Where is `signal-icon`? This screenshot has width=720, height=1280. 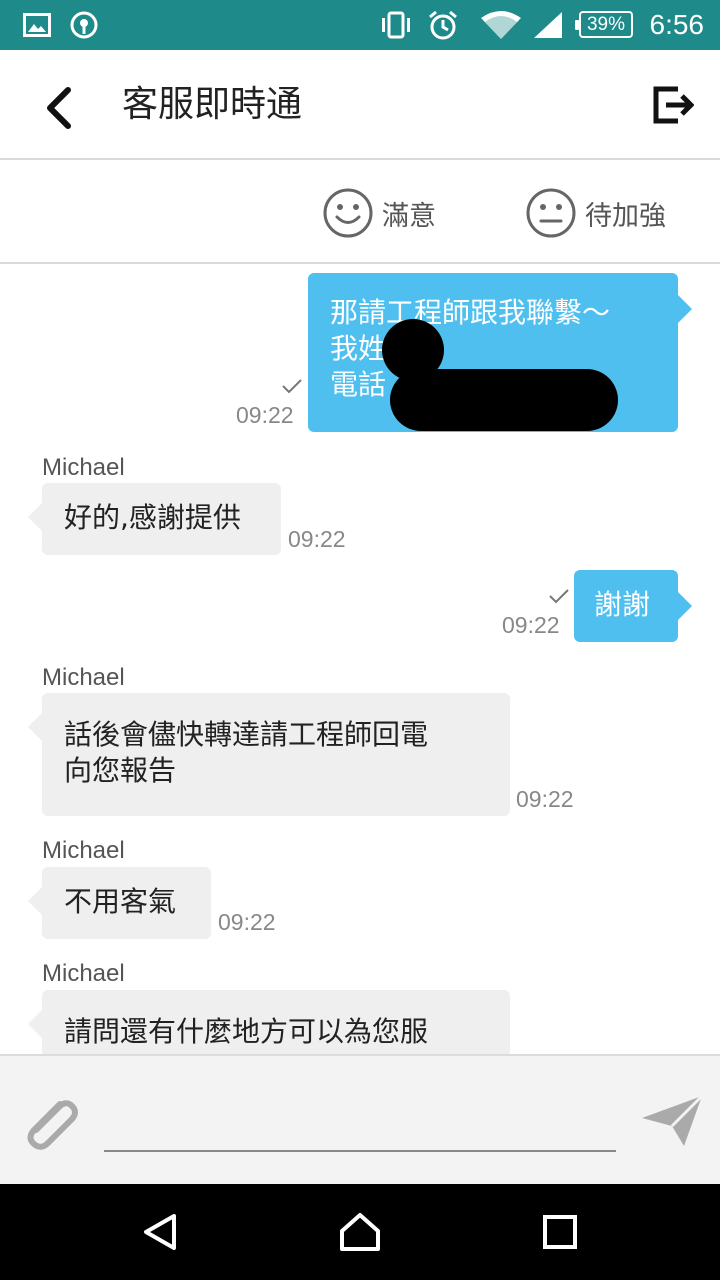
signal-icon is located at coordinates (548, 25).